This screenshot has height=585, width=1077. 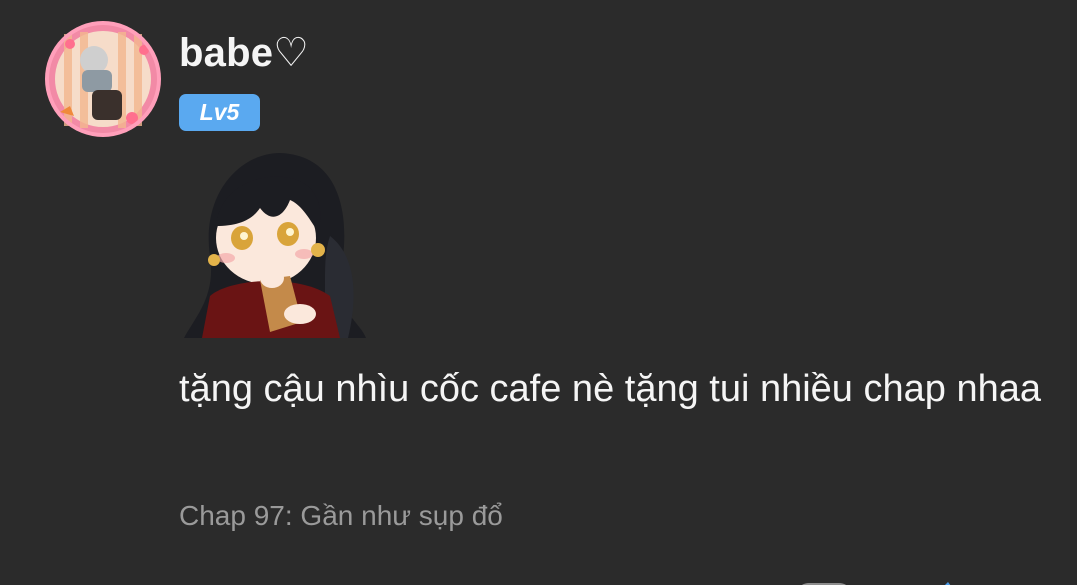 What do you see at coordinates (682, 581) in the screenshot?
I see `reply-icon` at bounding box center [682, 581].